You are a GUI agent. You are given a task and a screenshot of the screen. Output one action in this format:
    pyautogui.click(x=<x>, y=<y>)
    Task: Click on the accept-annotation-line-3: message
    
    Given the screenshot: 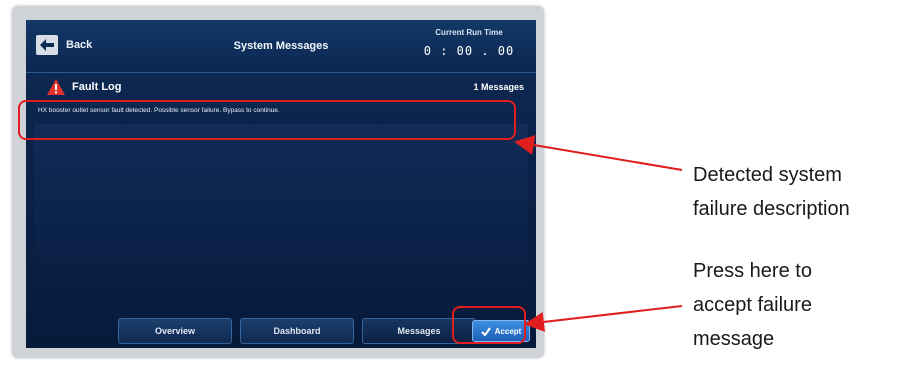 What is the action you would take?
    pyautogui.click(x=734, y=339)
    